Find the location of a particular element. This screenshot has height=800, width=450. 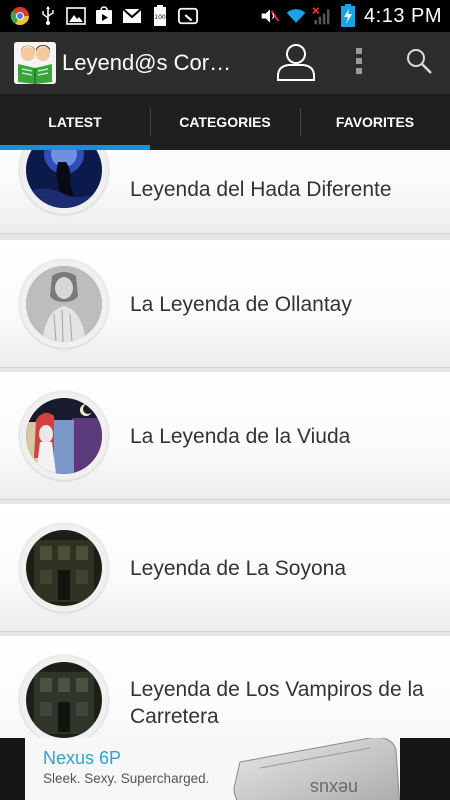

tab-categories: CATEGORIES is located at coordinates (225, 122).